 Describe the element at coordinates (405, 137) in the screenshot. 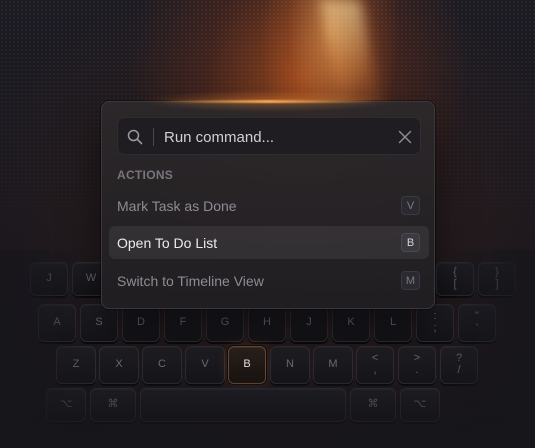

I see `close-icon` at that location.